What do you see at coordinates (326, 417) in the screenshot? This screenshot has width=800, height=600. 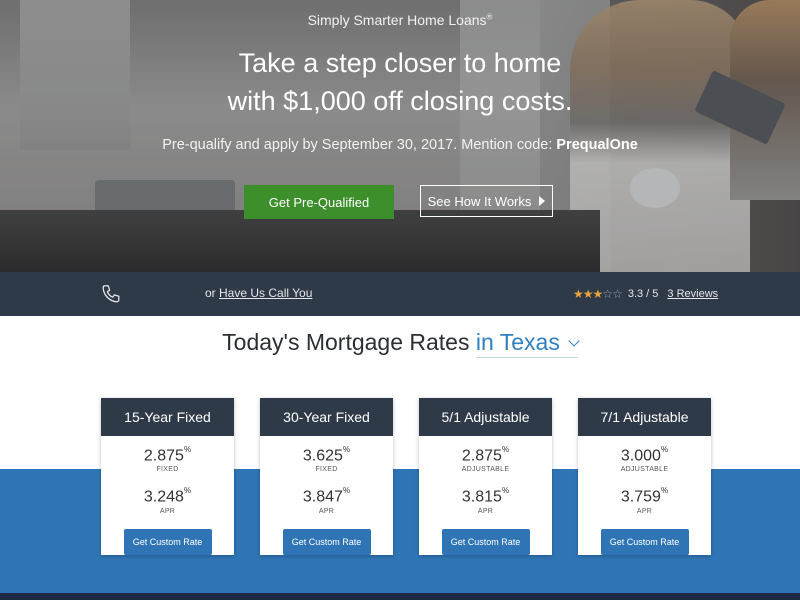 I see `card-title: 30-Year Fixed` at bounding box center [326, 417].